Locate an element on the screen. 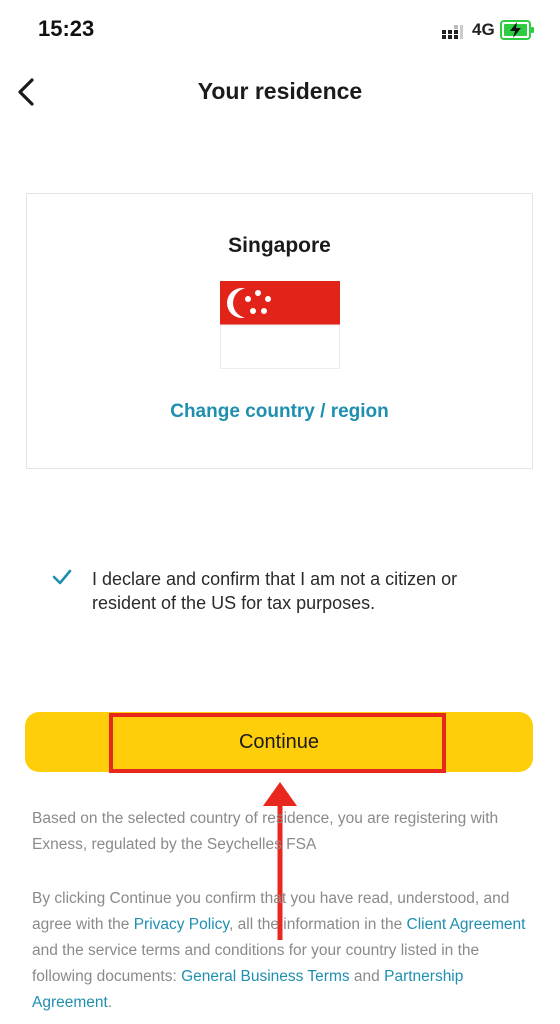  singapore-flag-icon is located at coordinates (280, 325).